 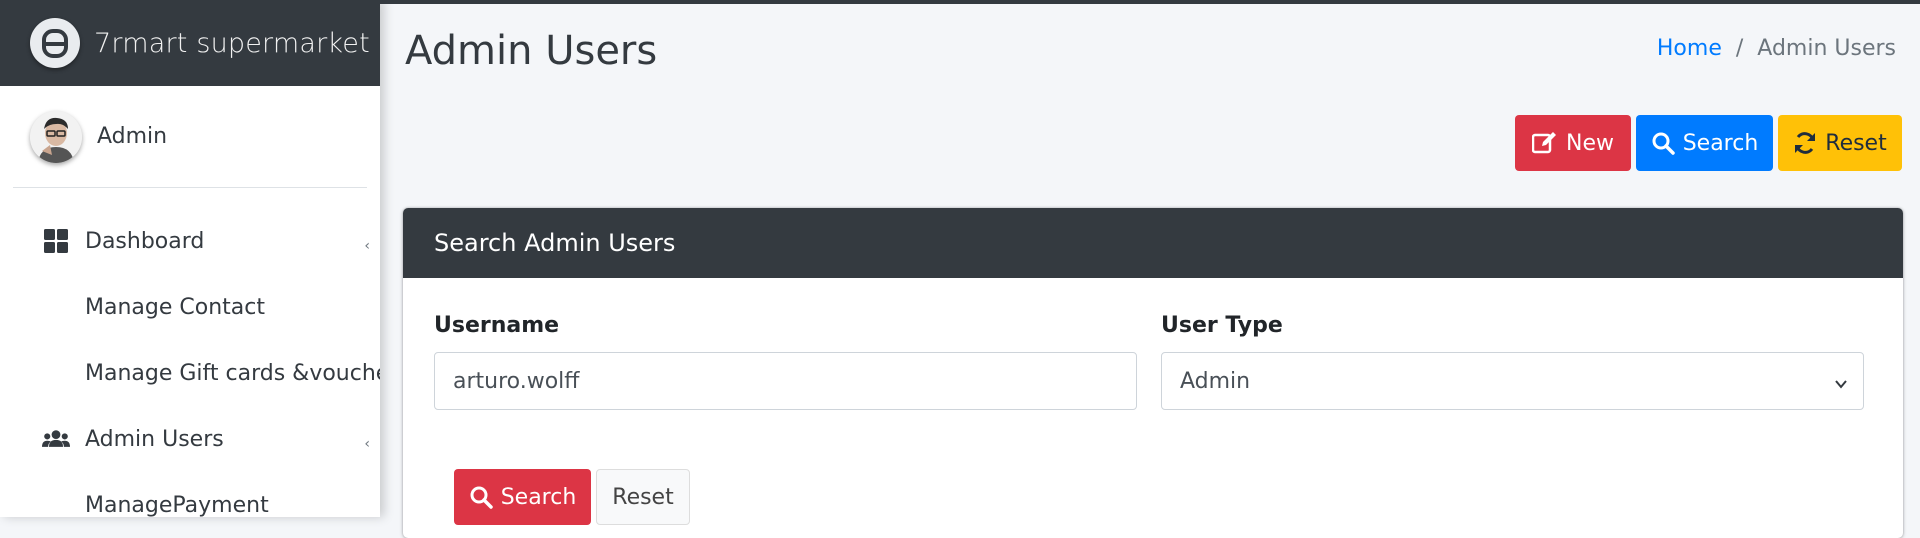 I want to click on sidebar-item-label: Manage Gift cards &voucher, so click(x=232, y=373).